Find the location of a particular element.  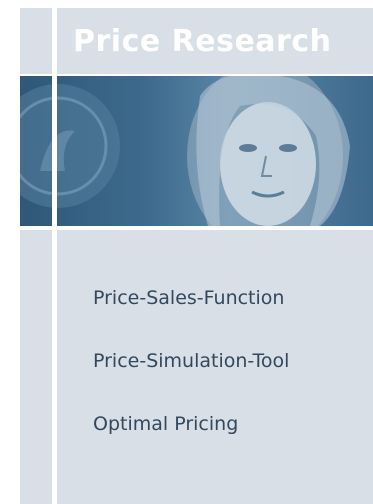

menu-item-optimal-pricing: Optimal Pricing is located at coordinates (191, 443).